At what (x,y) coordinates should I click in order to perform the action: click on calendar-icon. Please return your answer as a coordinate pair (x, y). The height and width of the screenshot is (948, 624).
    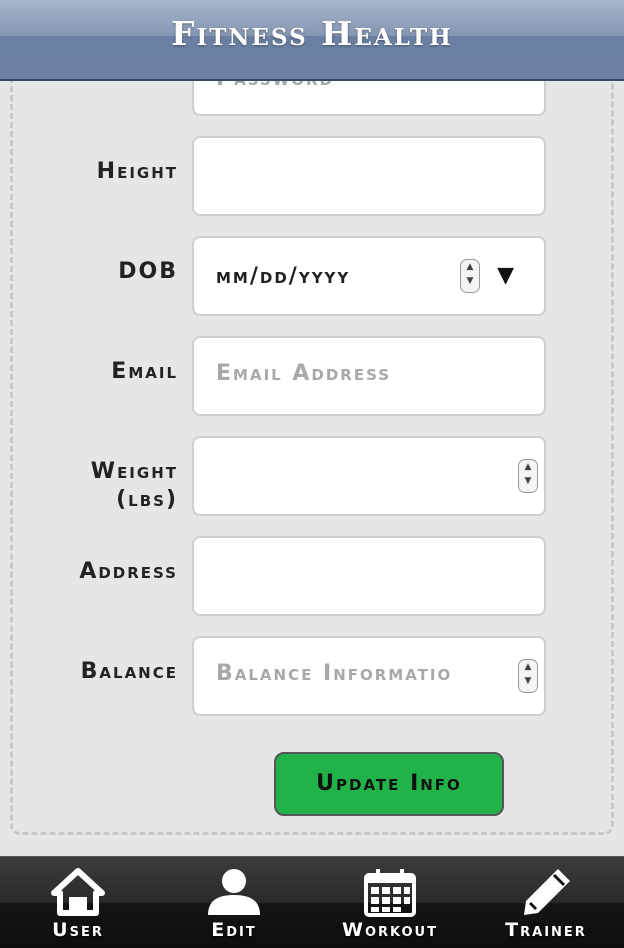
    Looking at the image, I should click on (390, 893).